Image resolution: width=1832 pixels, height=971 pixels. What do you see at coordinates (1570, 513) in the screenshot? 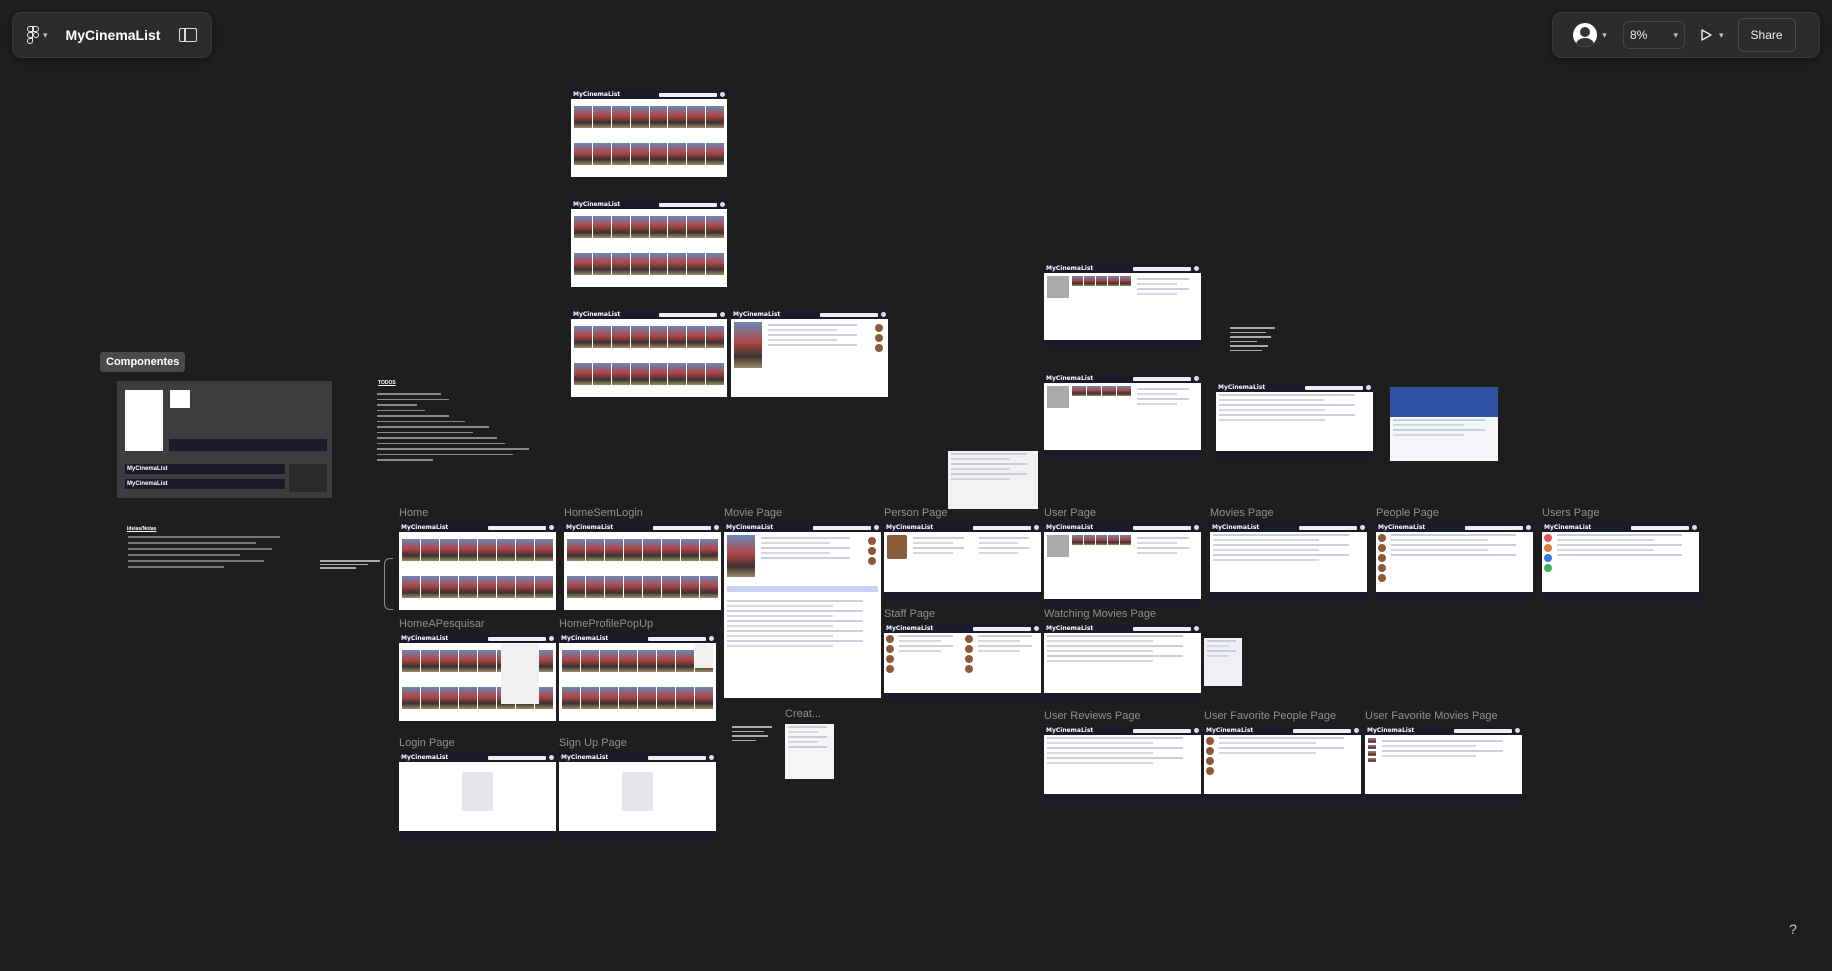
I see `frame-label-users-page: Users Page` at bounding box center [1570, 513].